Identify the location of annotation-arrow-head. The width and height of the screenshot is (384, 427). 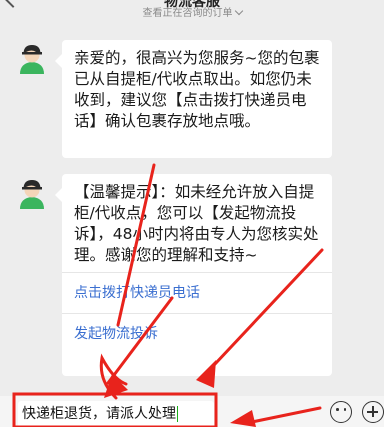
(116, 386).